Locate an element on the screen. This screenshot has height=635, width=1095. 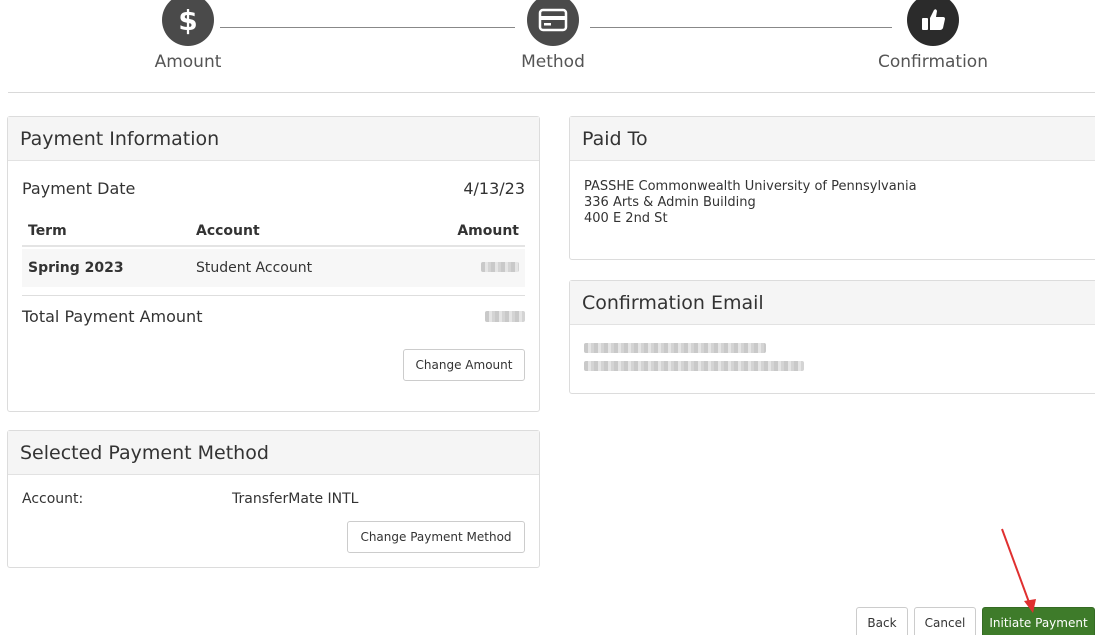
annotation-arrow-icon is located at coordinates (1018, 570).